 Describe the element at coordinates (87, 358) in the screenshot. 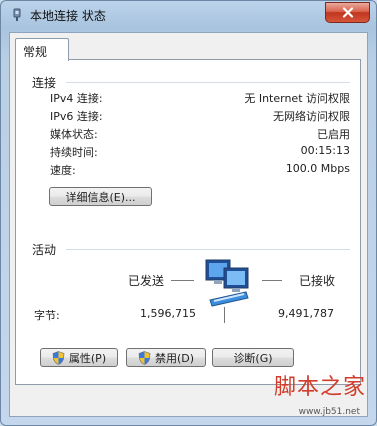

I see `properties-label: 属性(P)` at that location.